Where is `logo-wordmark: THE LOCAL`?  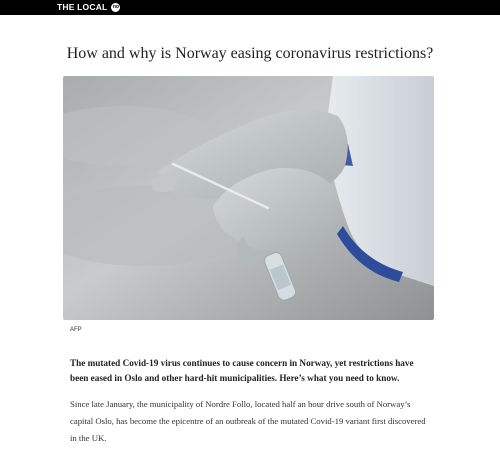 logo-wordmark: THE LOCAL is located at coordinates (82, 7).